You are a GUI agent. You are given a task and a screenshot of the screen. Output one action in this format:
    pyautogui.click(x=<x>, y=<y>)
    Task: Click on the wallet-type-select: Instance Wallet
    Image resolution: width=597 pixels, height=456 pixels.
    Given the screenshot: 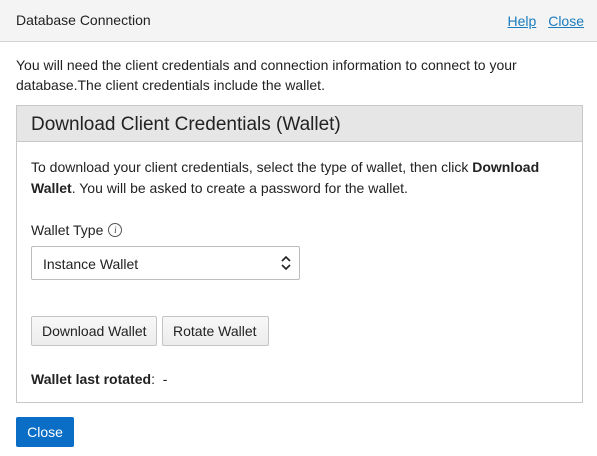 What is the action you would take?
    pyautogui.click(x=165, y=263)
    